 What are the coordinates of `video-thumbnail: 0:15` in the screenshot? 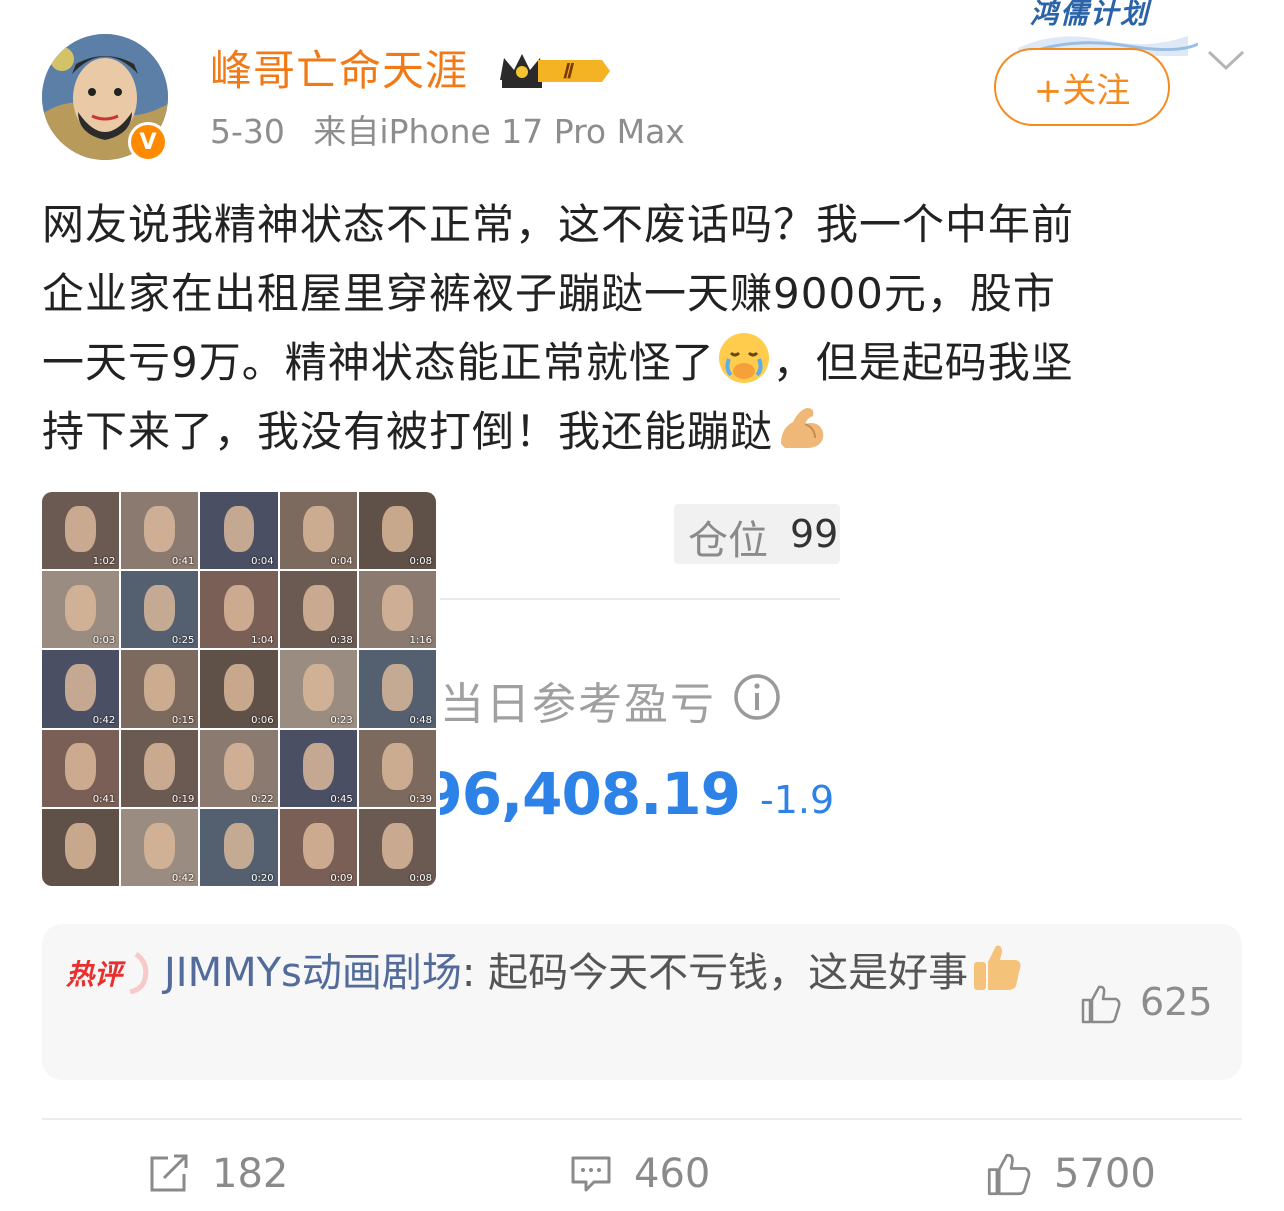 It's located at (160, 689).